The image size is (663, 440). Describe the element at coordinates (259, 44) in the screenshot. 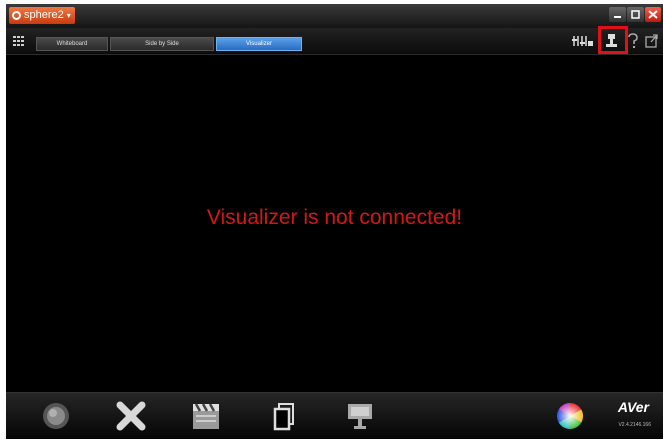

I see `tab-visualizer: Visualizer` at that location.